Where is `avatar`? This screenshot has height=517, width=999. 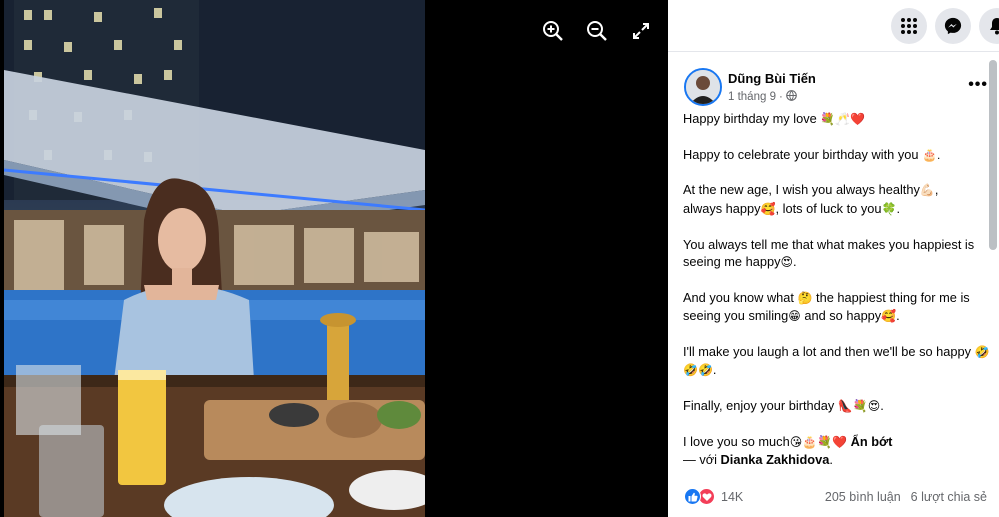 avatar is located at coordinates (703, 87).